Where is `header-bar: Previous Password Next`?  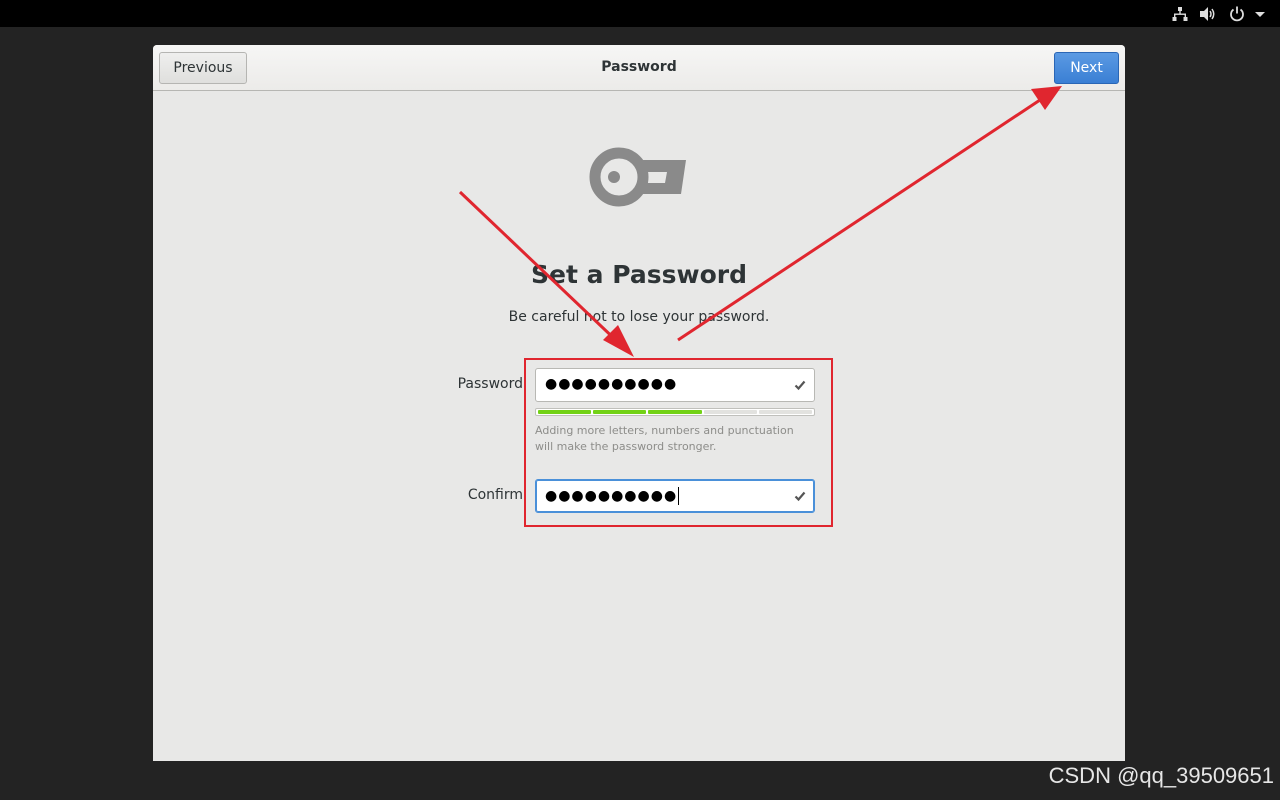
header-bar: Previous Password Next is located at coordinates (639, 68).